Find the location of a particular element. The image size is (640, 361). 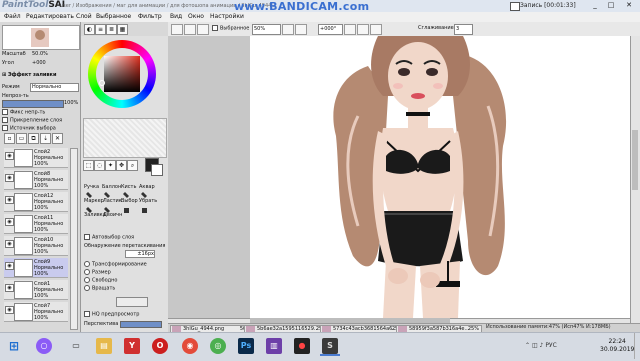

layer-item: ◉ Слой2 Нормально 100% is located at coordinates (36, 158).